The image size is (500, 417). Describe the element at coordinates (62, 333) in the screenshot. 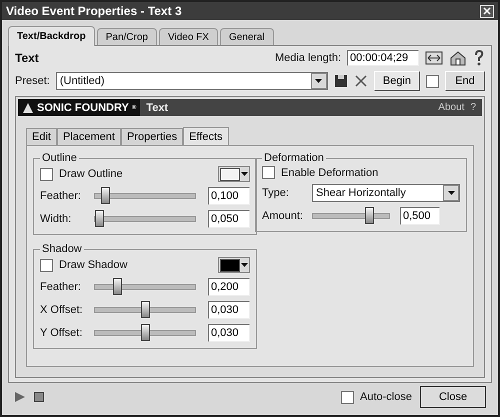

I see `slider-label: Y Offset:` at that location.